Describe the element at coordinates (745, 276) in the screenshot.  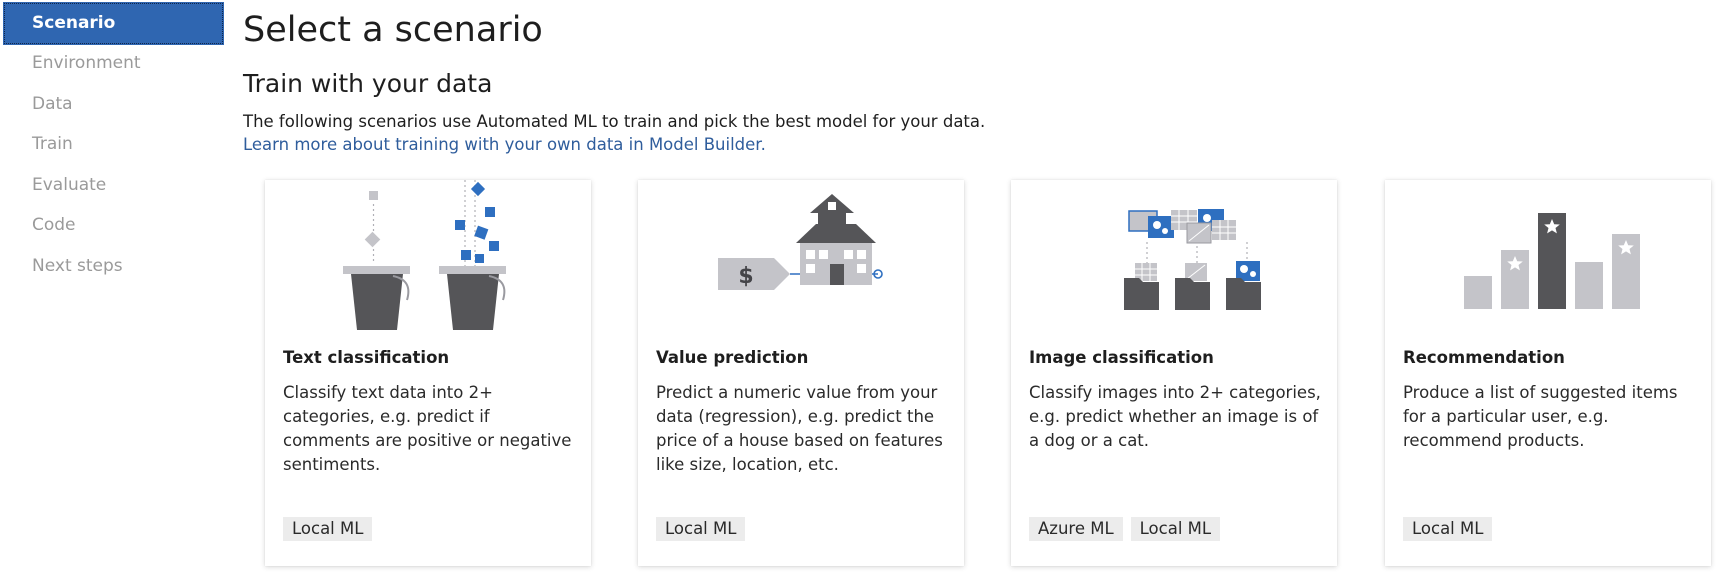
I see `price-symbol: $` at that location.